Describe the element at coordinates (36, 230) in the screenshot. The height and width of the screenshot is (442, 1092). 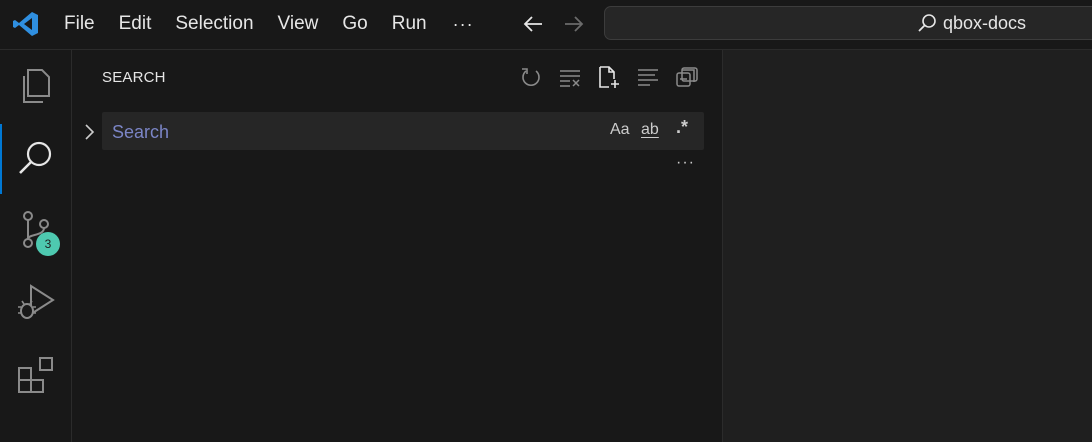
I see `activity-source-control` at that location.